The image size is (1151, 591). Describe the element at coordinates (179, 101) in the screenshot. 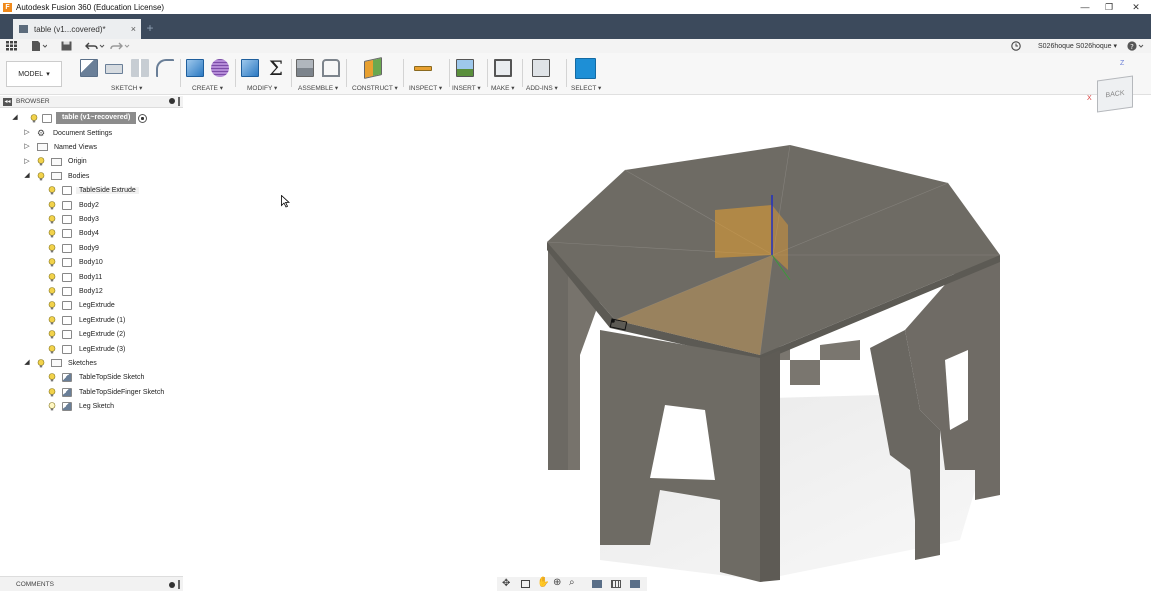

I see `browser-resize-handle` at that location.